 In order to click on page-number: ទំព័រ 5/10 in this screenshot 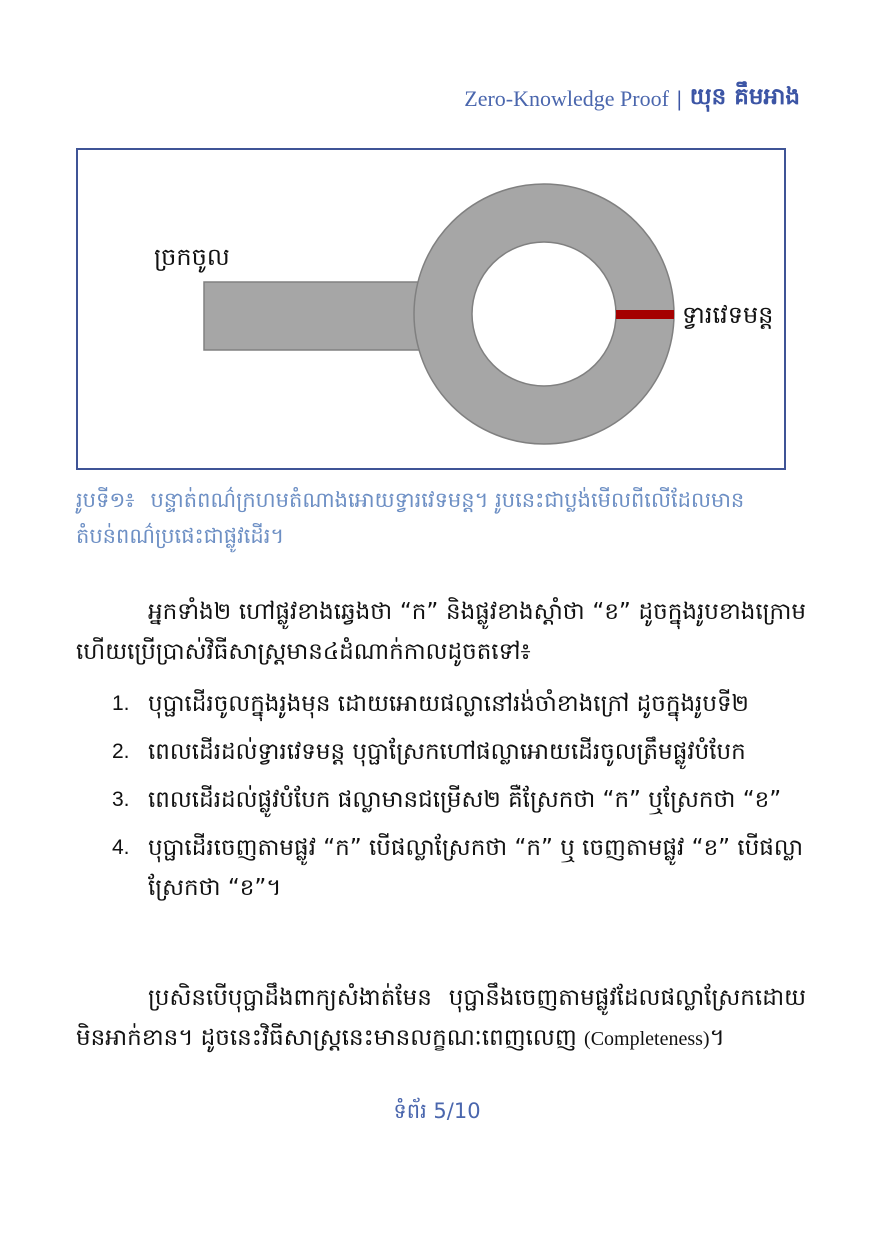, I will do `click(437, 1111)`.